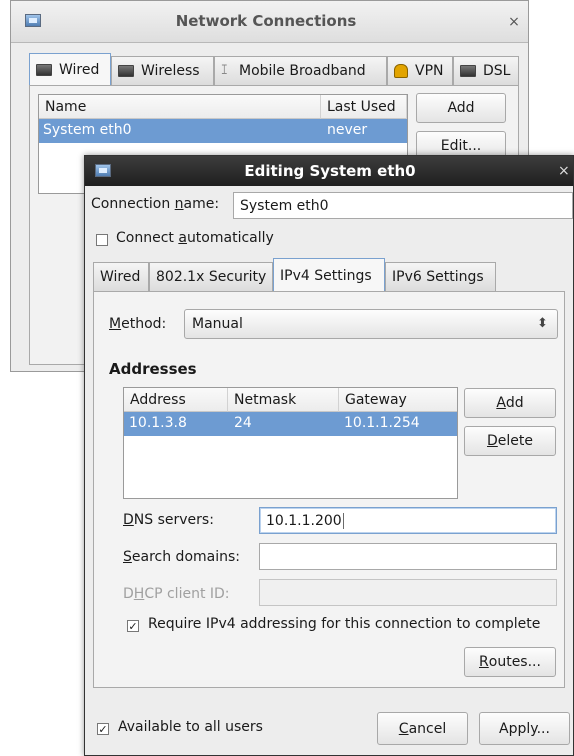 This screenshot has height=756, width=574. I want to click on column-header-address: Address, so click(176, 400).